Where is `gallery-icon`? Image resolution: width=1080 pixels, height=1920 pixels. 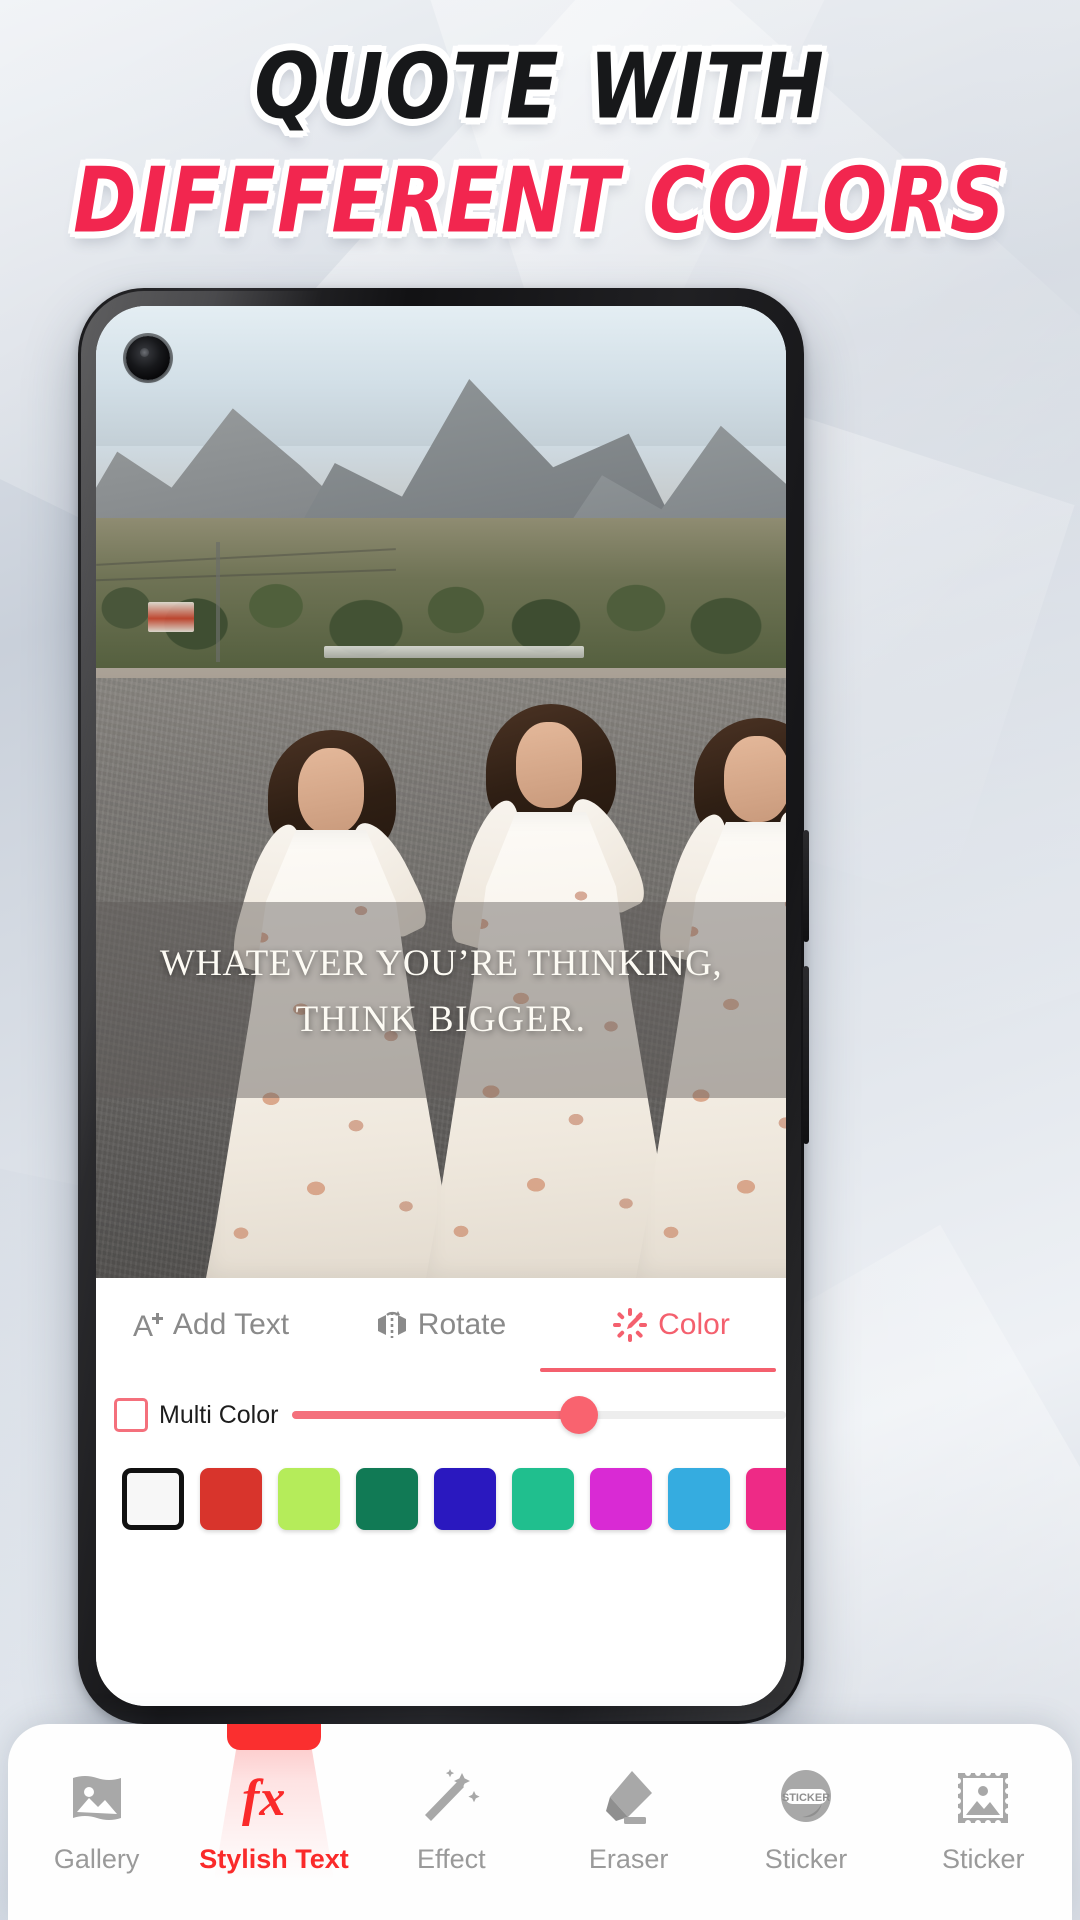 gallery-icon is located at coordinates (97, 1798).